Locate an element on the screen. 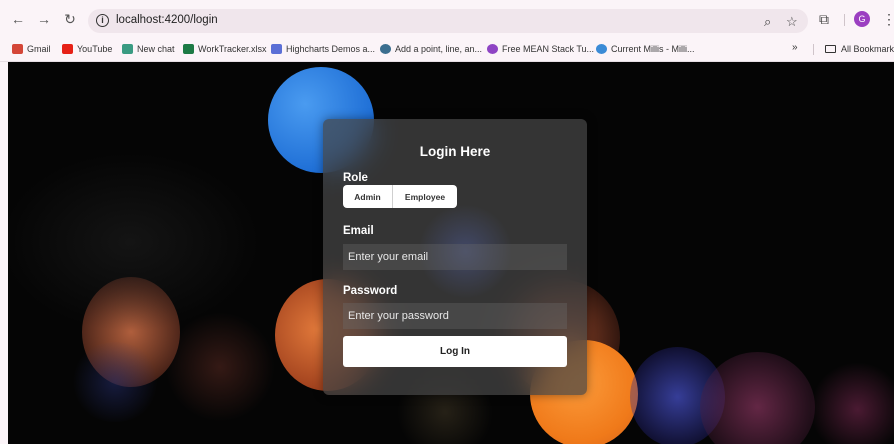 The image size is (894, 444). back-icon: ← is located at coordinates (18, 19).